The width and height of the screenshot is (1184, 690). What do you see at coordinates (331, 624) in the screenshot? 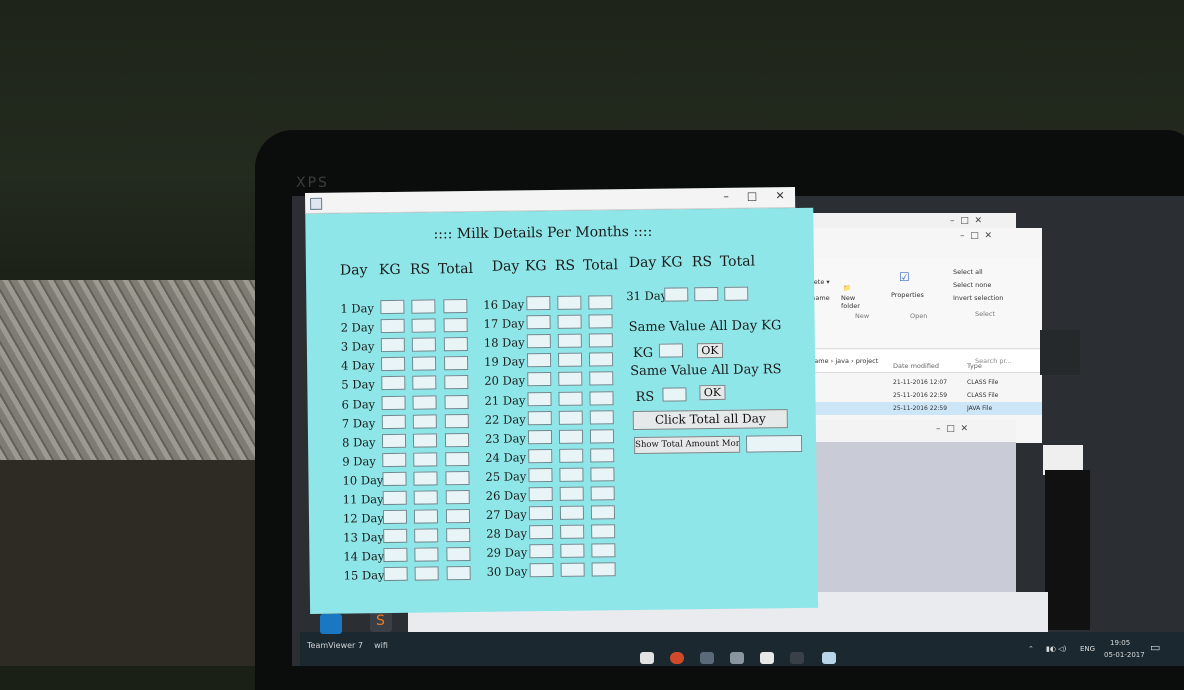
I see `teamviewer-icon` at bounding box center [331, 624].